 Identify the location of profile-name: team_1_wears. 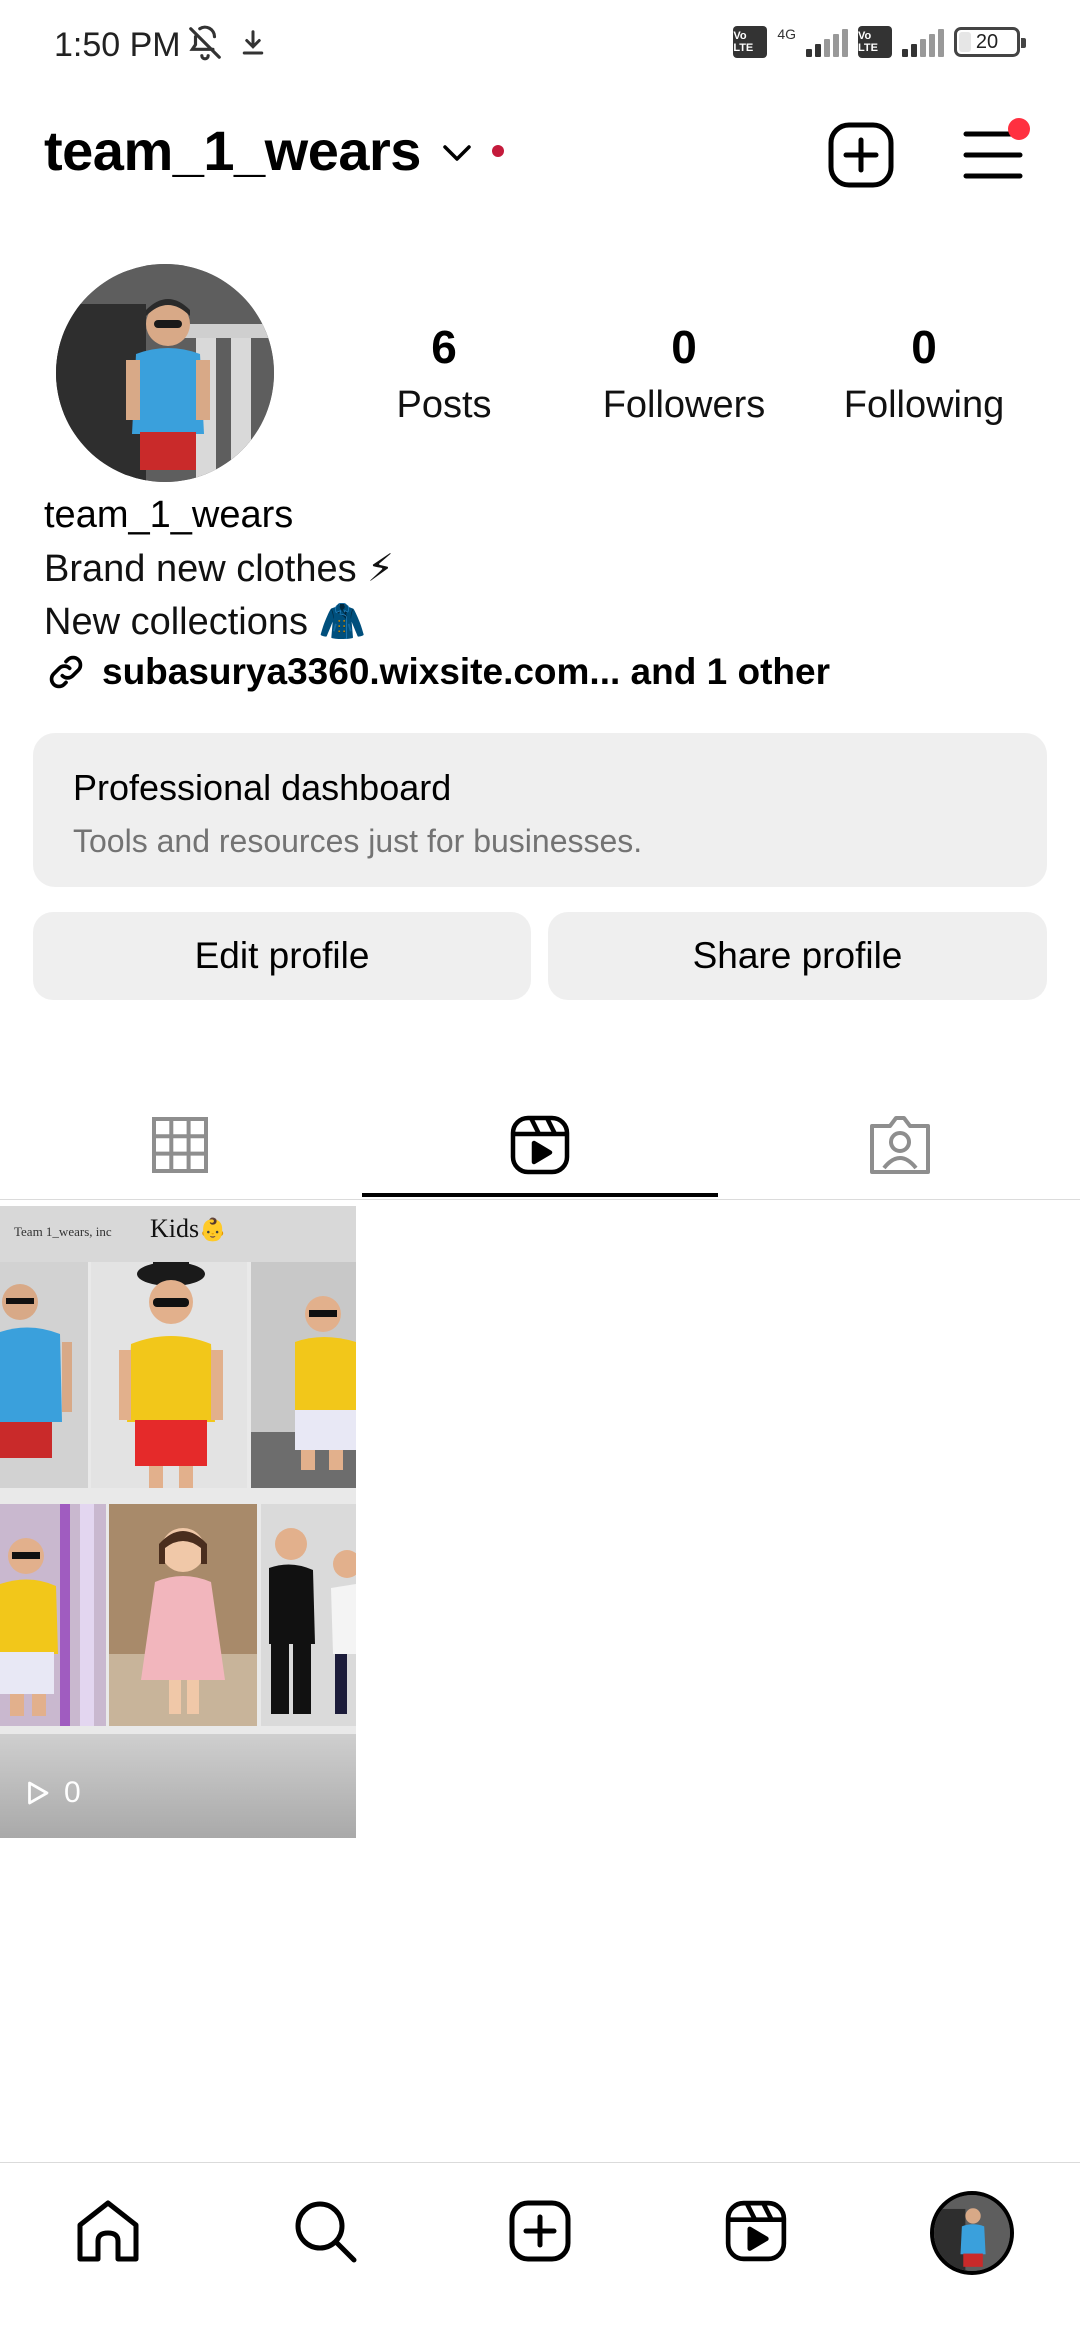
(169, 515).